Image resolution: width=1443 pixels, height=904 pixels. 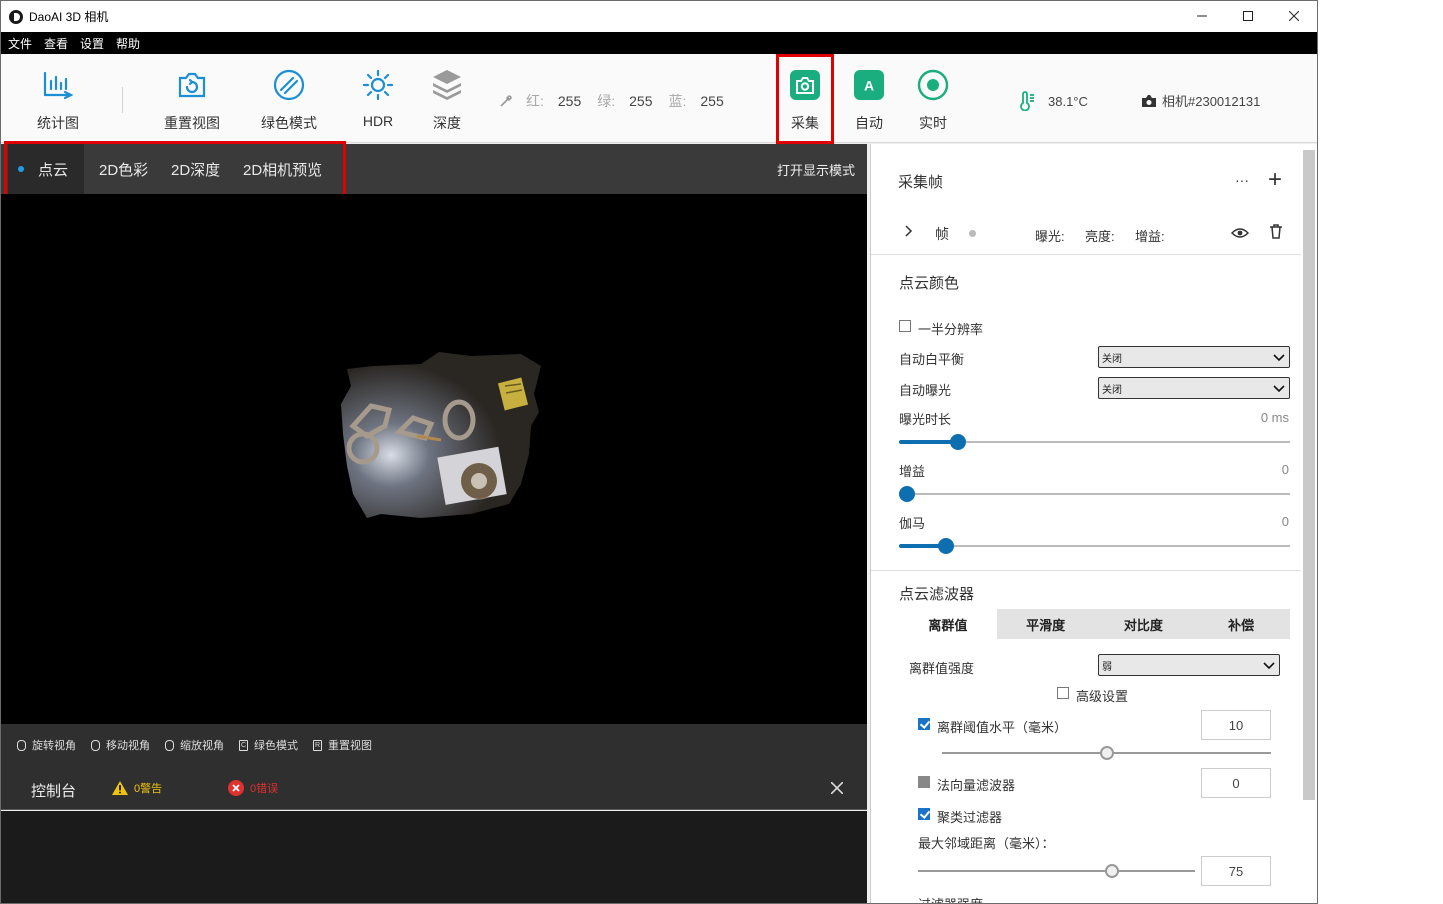 I want to click on live-button: 实时, so click(x=933, y=98).